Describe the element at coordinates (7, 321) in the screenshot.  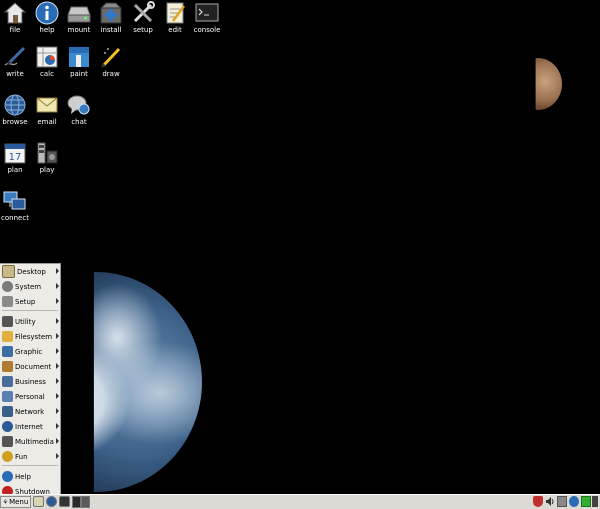
I see `utility-icon` at that location.